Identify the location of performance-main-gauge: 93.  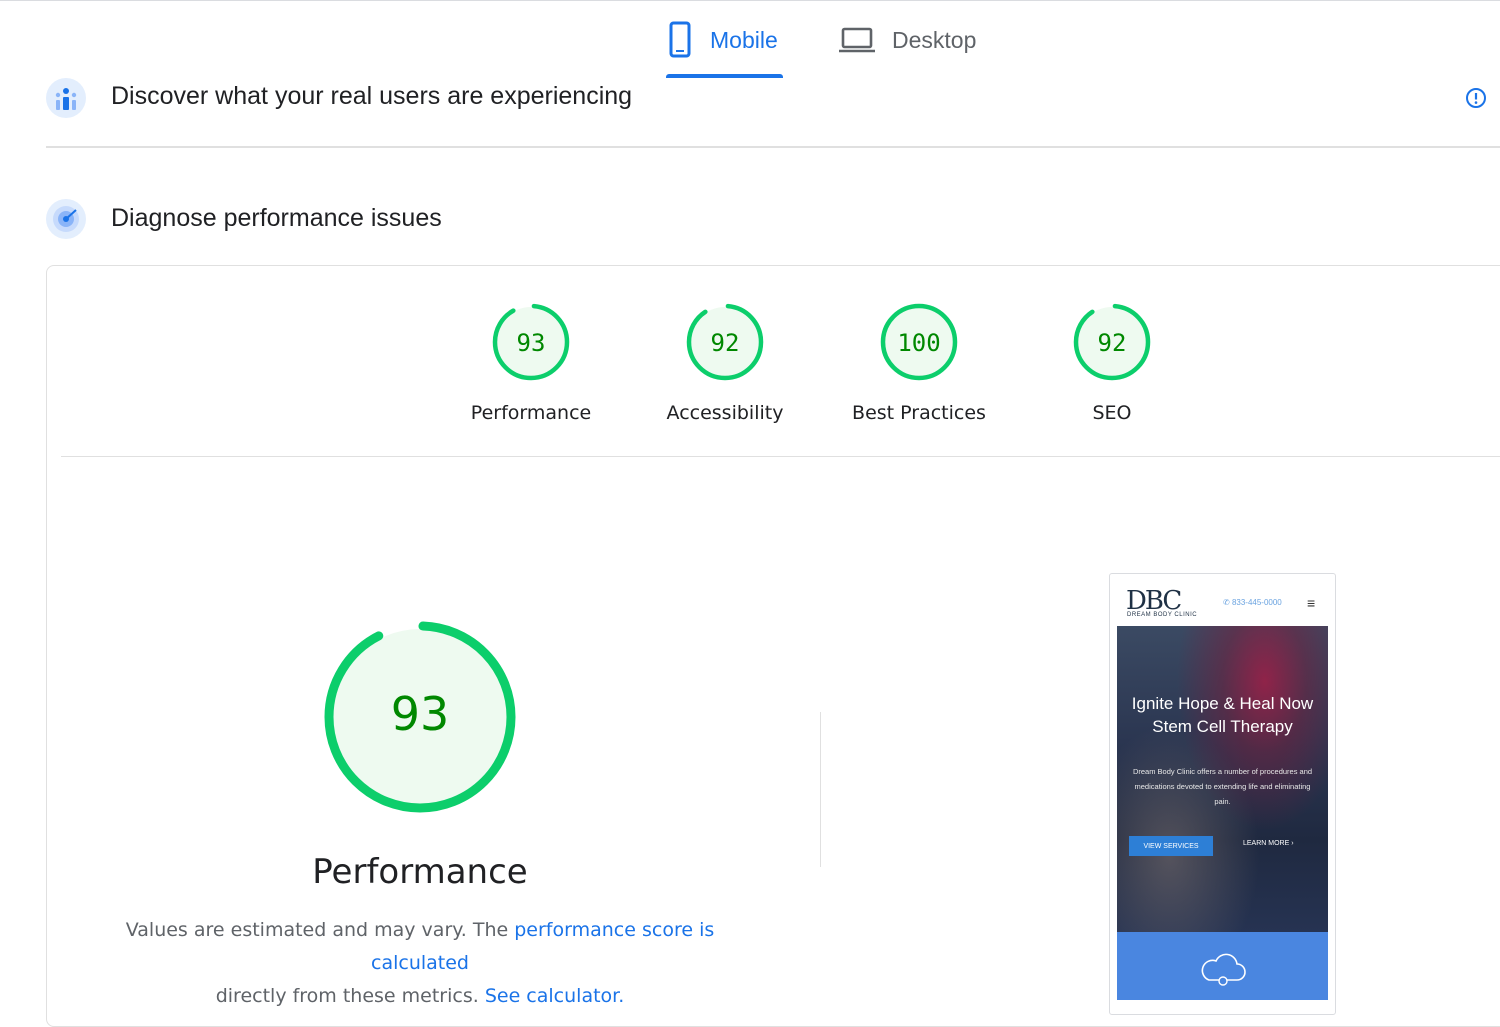
(420, 717).